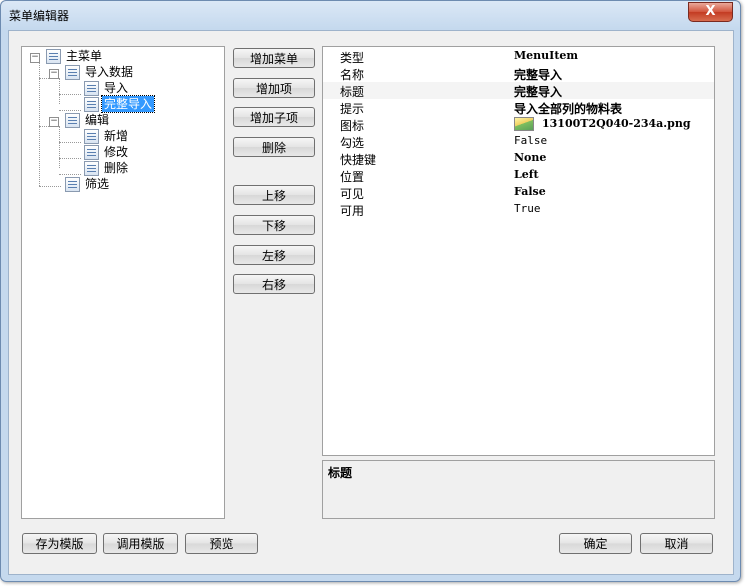  What do you see at coordinates (352, 92) in the screenshot?
I see `property-key: 标题` at bounding box center [352, 92].